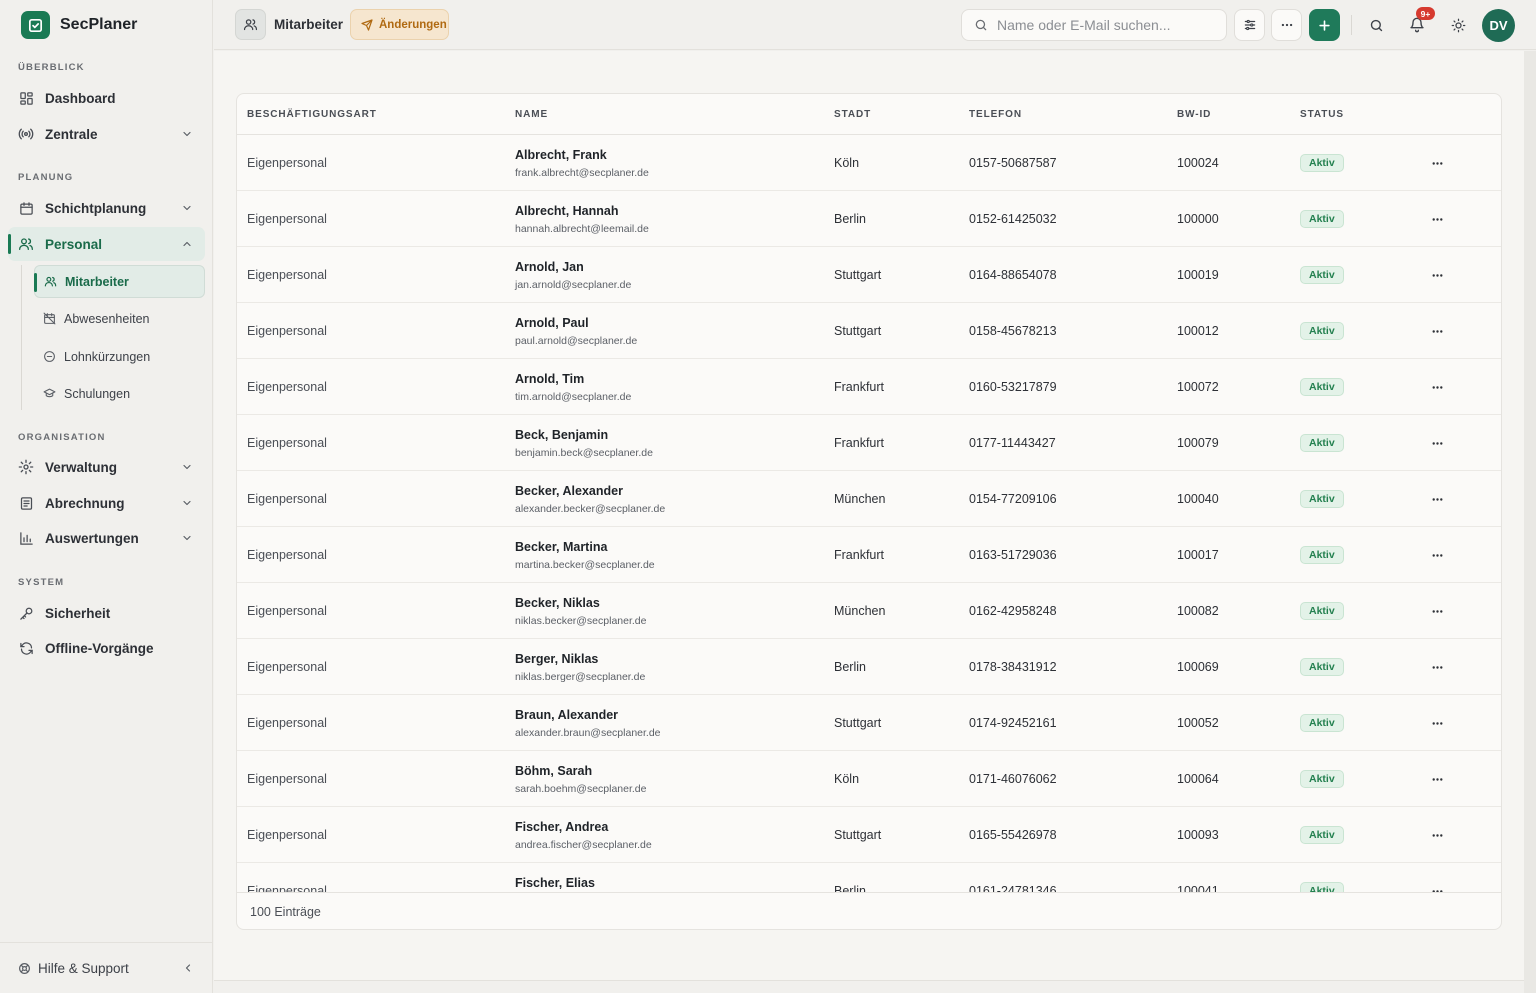  What do you see at coordinates (188, 968) in the screenshot?
I see `chevron-left-icon` at bounding box center [188, 968].